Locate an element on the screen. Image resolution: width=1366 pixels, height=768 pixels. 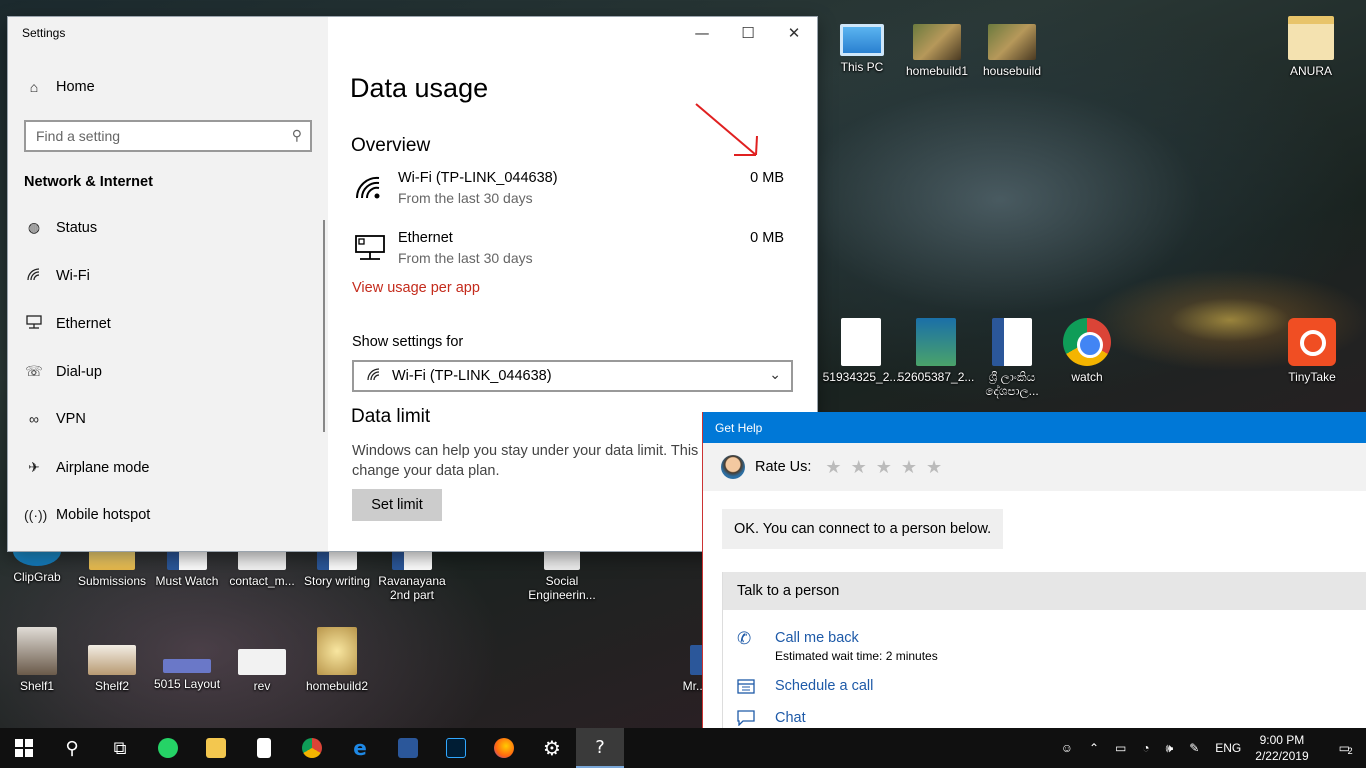
search-button: ⚲ is located at coordinates (72, 748).